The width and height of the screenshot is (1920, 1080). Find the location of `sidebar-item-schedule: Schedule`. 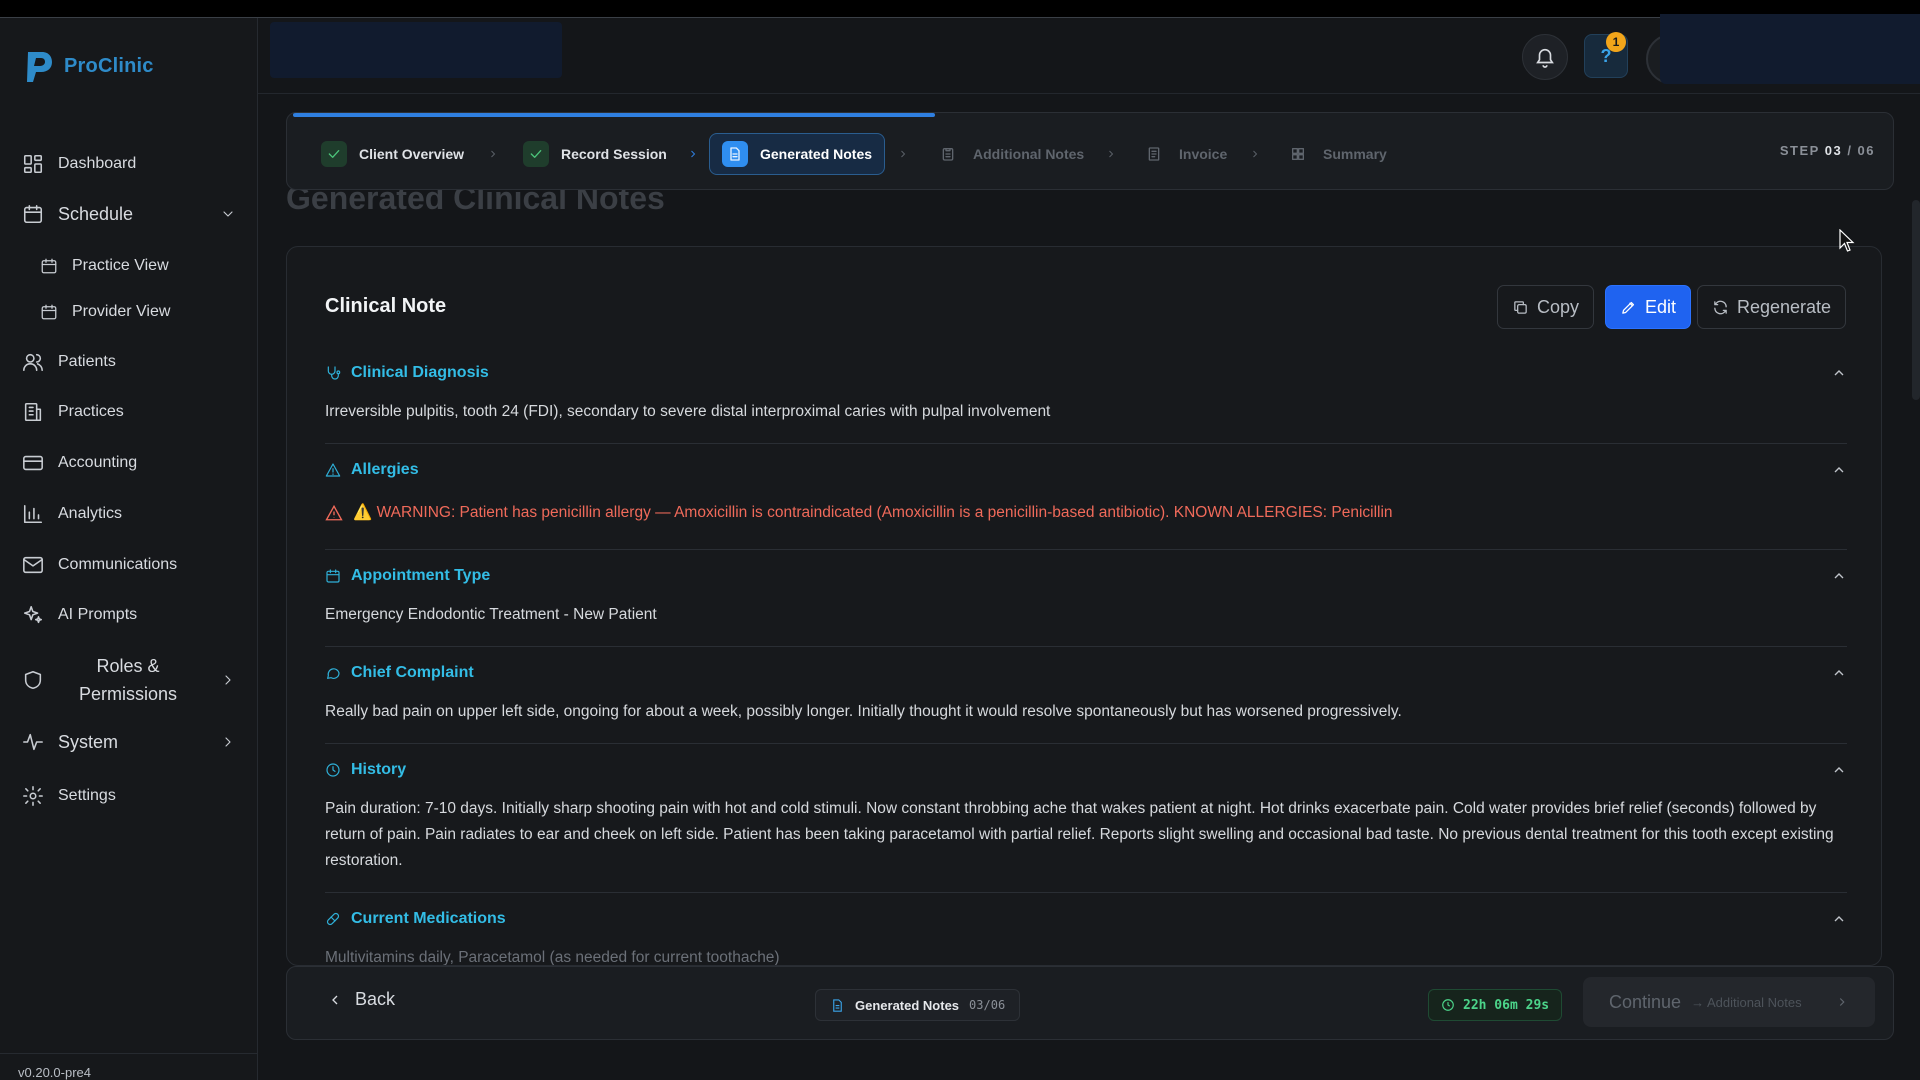

sidebar-item-schedule: Schedule is located at coordinates (129, 214).